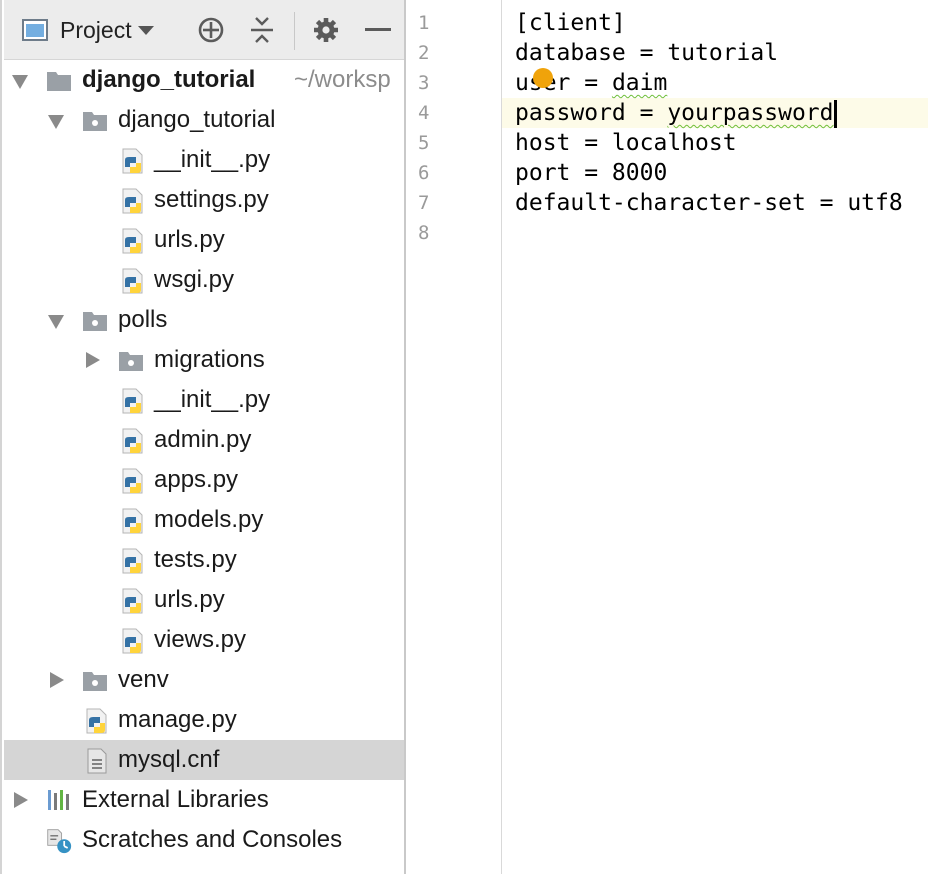 Image resolution: width=928 pixels, height=874 pixels. What do you see at coordinates (205, 680) in the screenshot?
I see `tree-item-venv: venv` at bounding box center [205, 680].